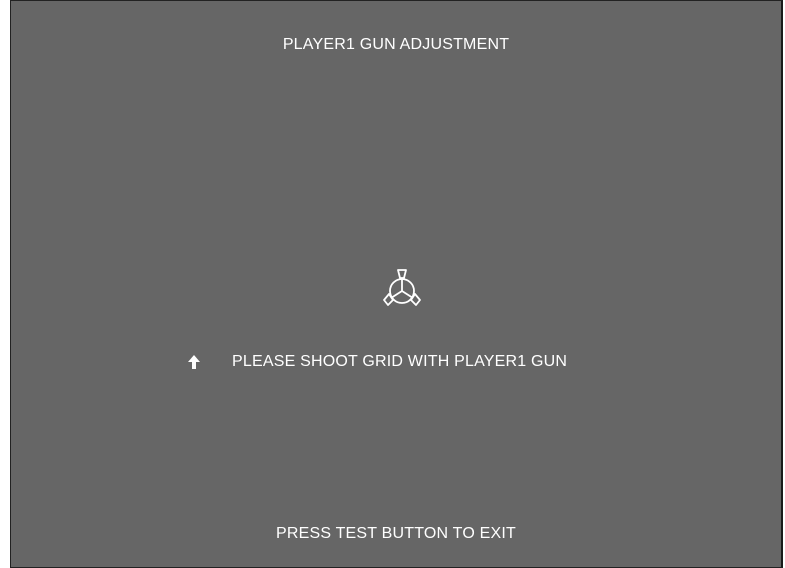 The image size is (785, 568). I want to click on instruction-text: PLEASE SHOOT GRID WITH PLAYER1 GUN, so click(400, 361).